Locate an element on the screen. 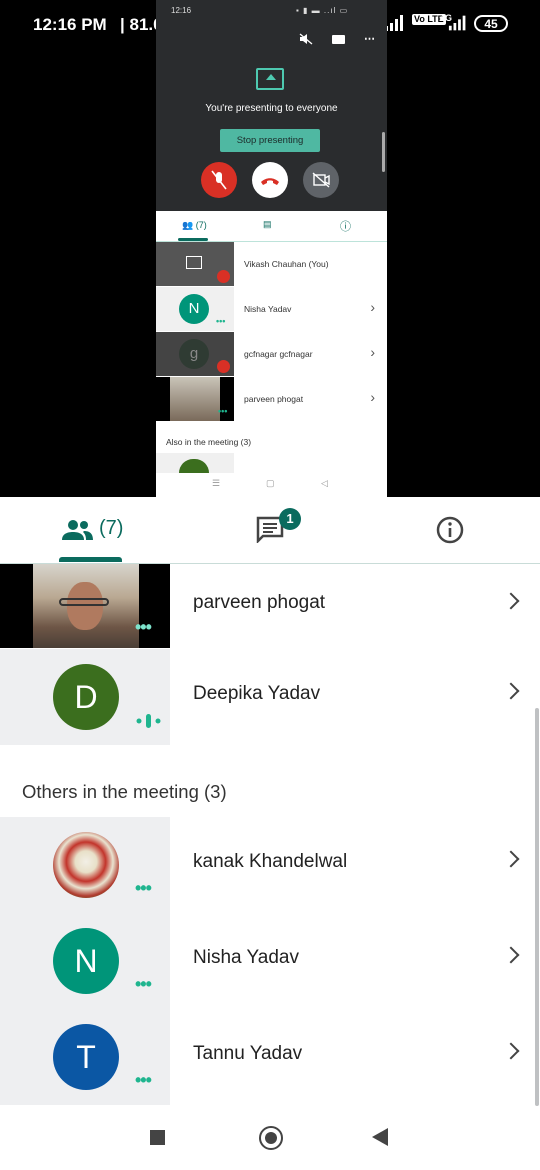 The height and width of the screenshot is (1170, 540). participant-glasses is located at coordinates (84, 602).